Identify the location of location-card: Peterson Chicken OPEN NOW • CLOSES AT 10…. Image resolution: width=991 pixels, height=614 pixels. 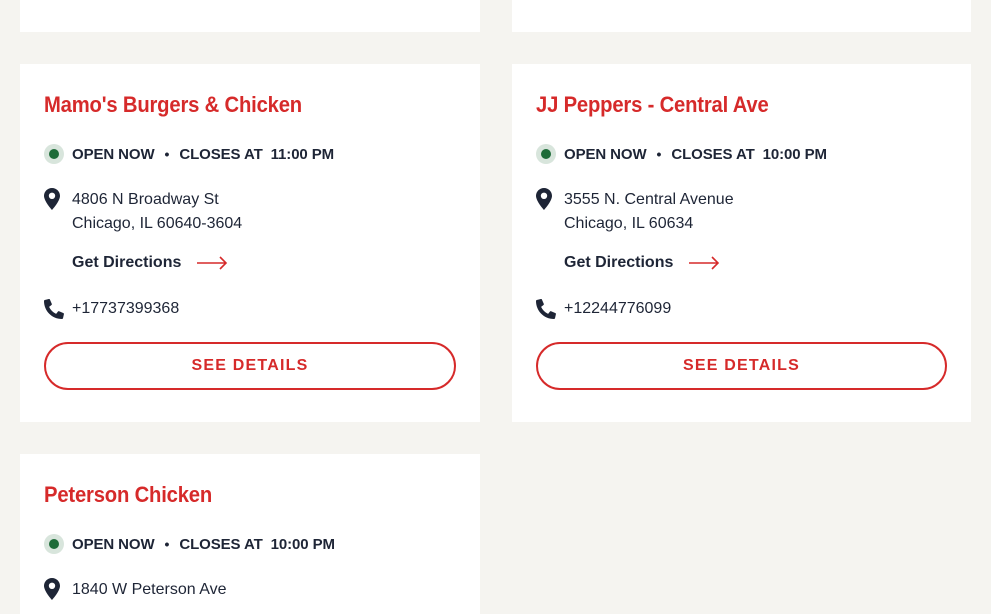
(250, 534).